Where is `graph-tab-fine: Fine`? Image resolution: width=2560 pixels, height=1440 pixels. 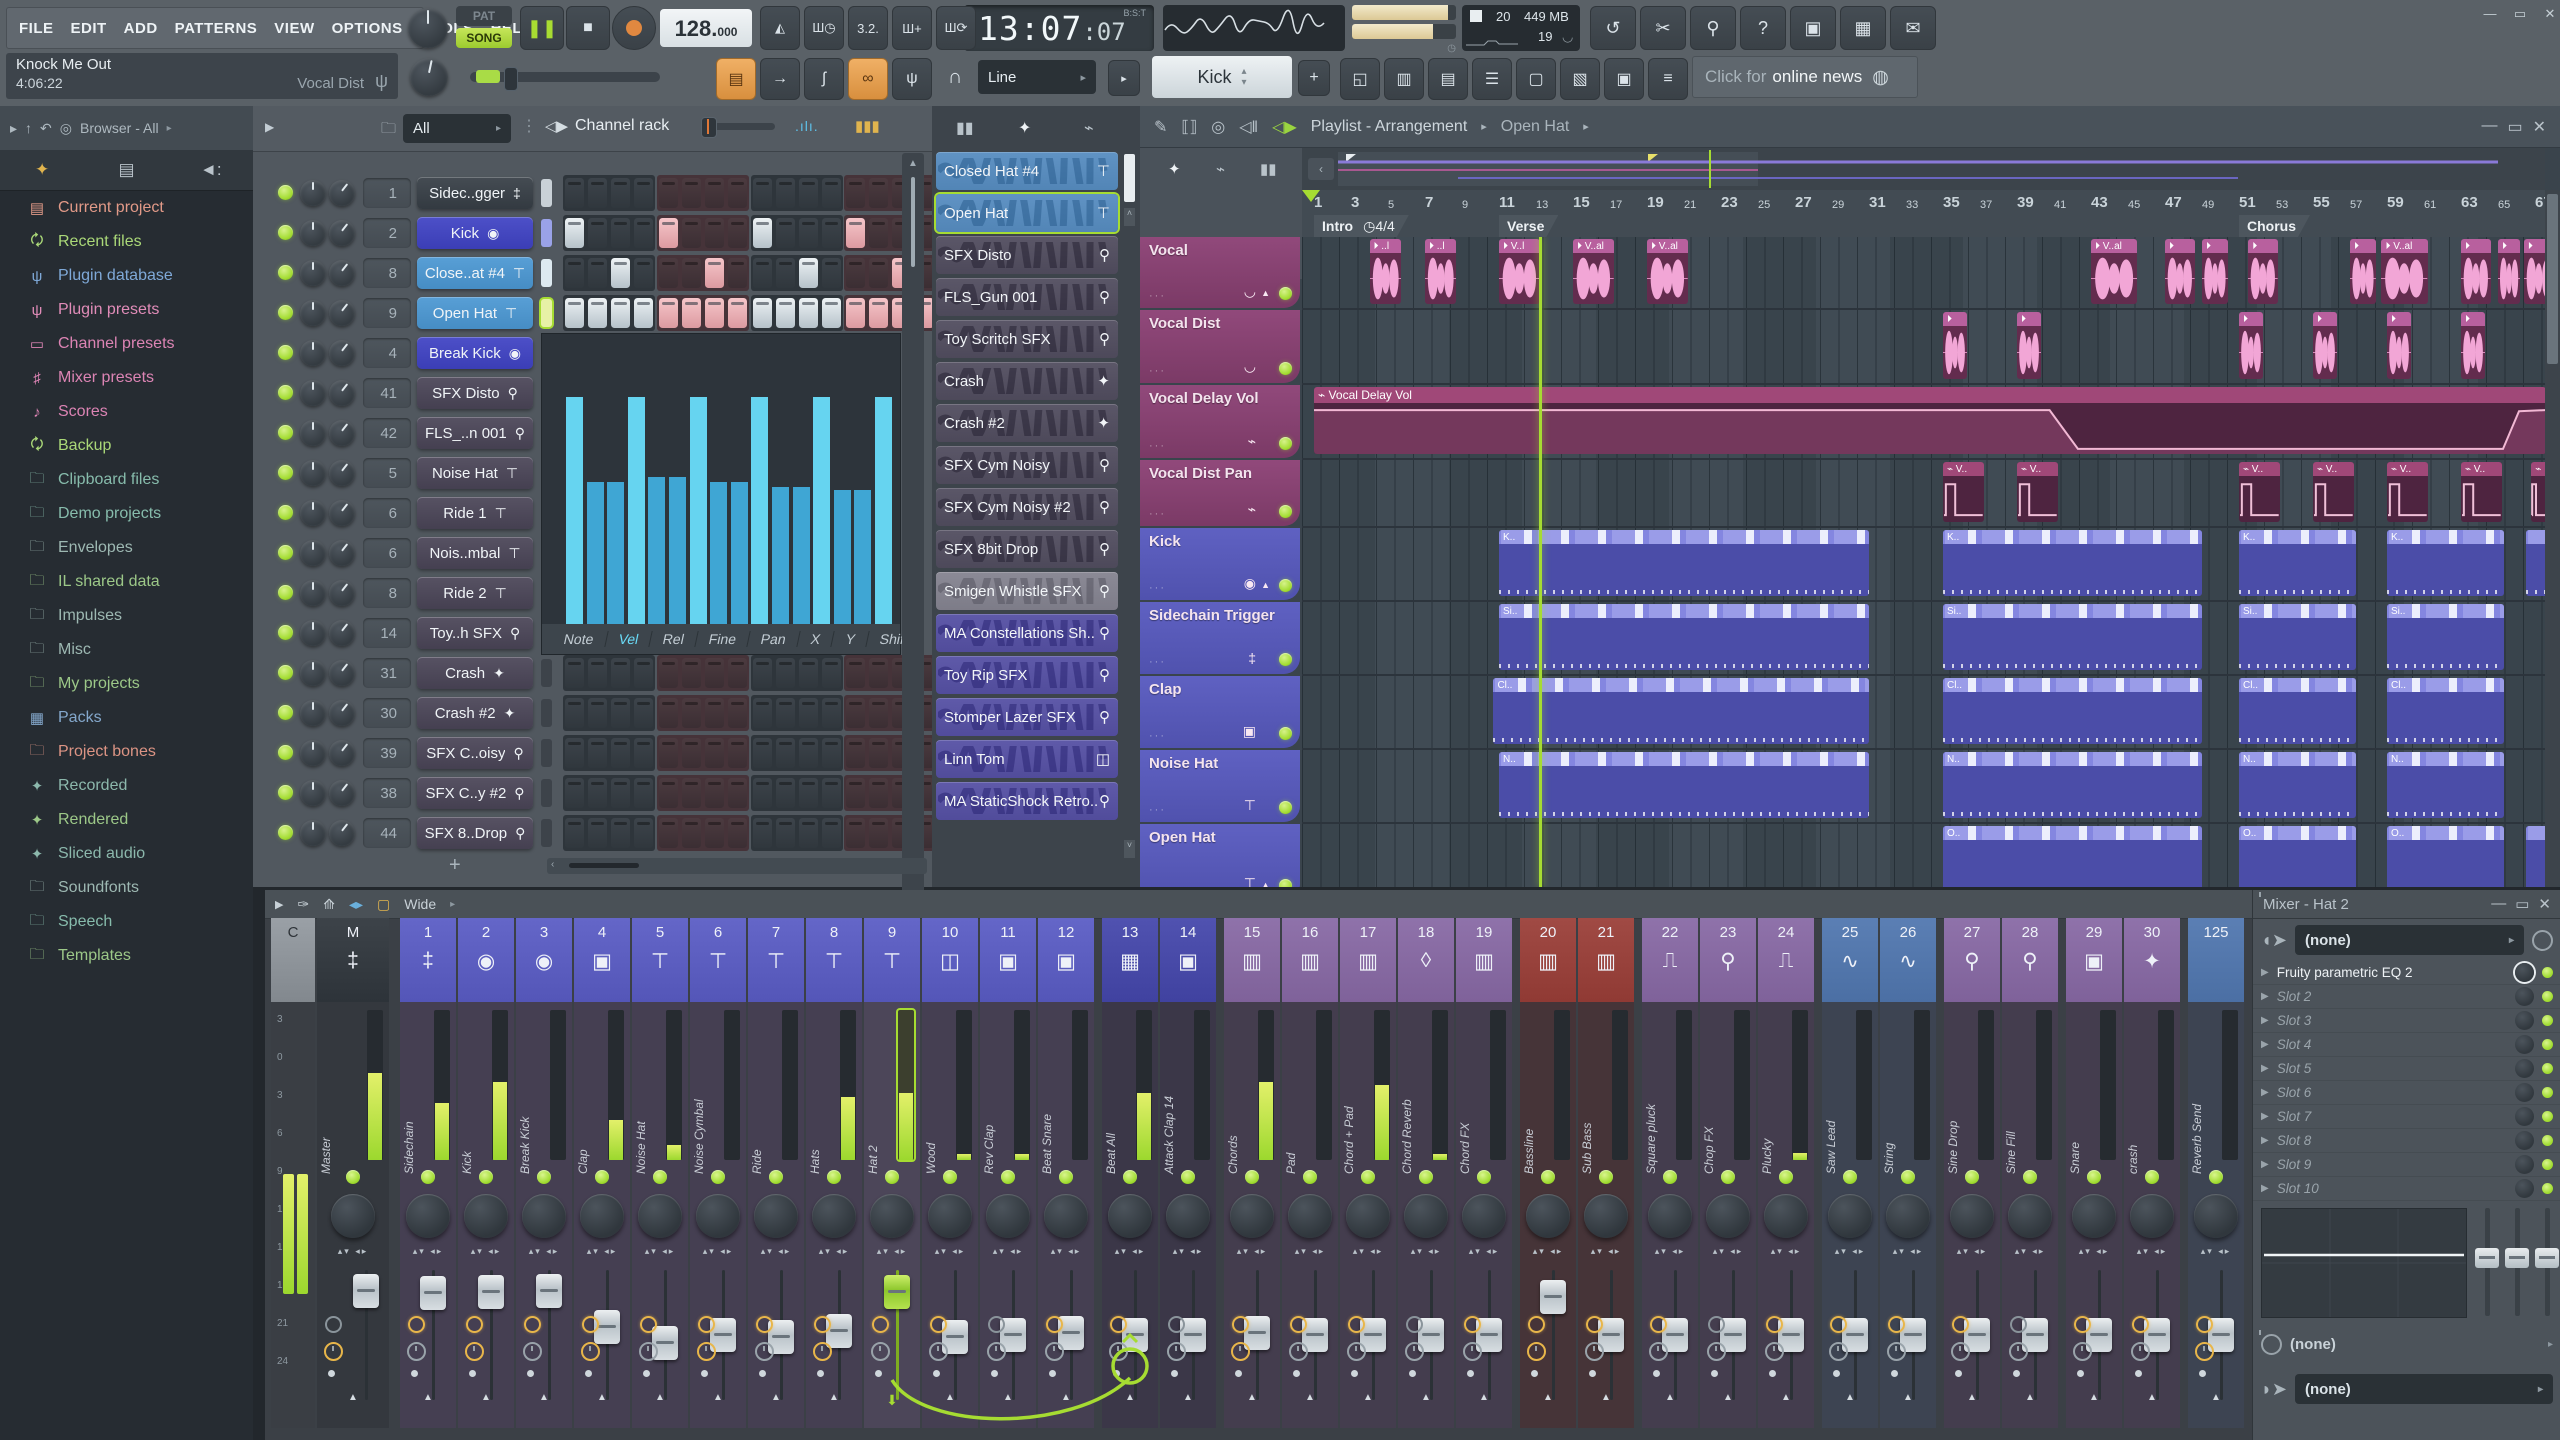 graph-tab-fine: Fine is located at coordinates (723, 639).